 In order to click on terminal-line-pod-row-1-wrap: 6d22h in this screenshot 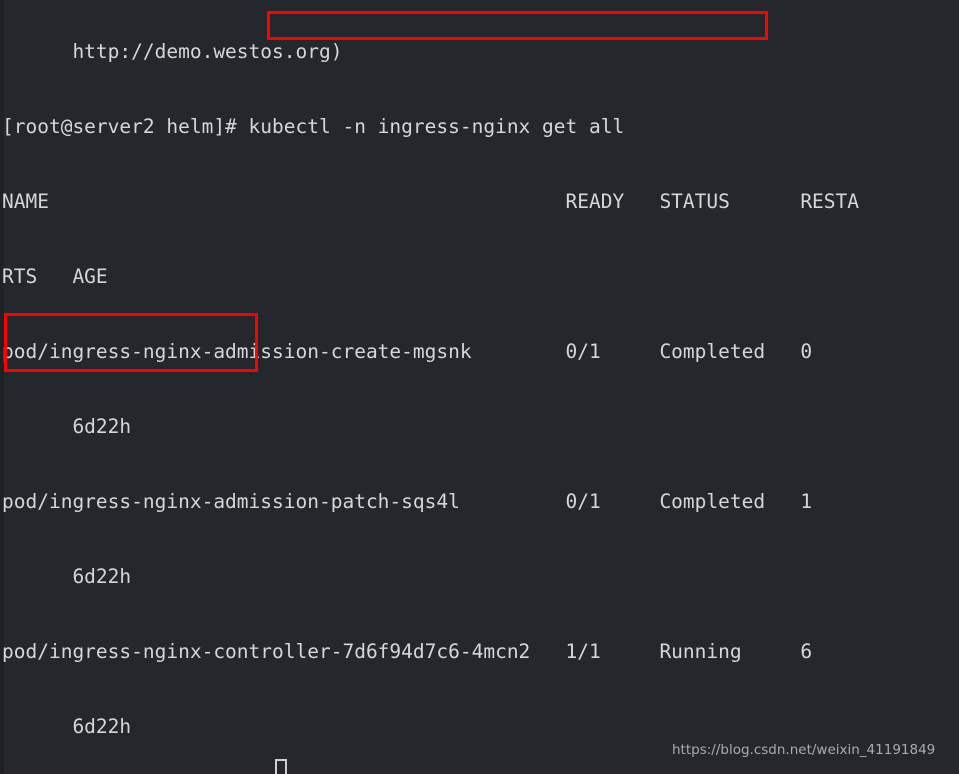, I will do `click(67, 426)`.